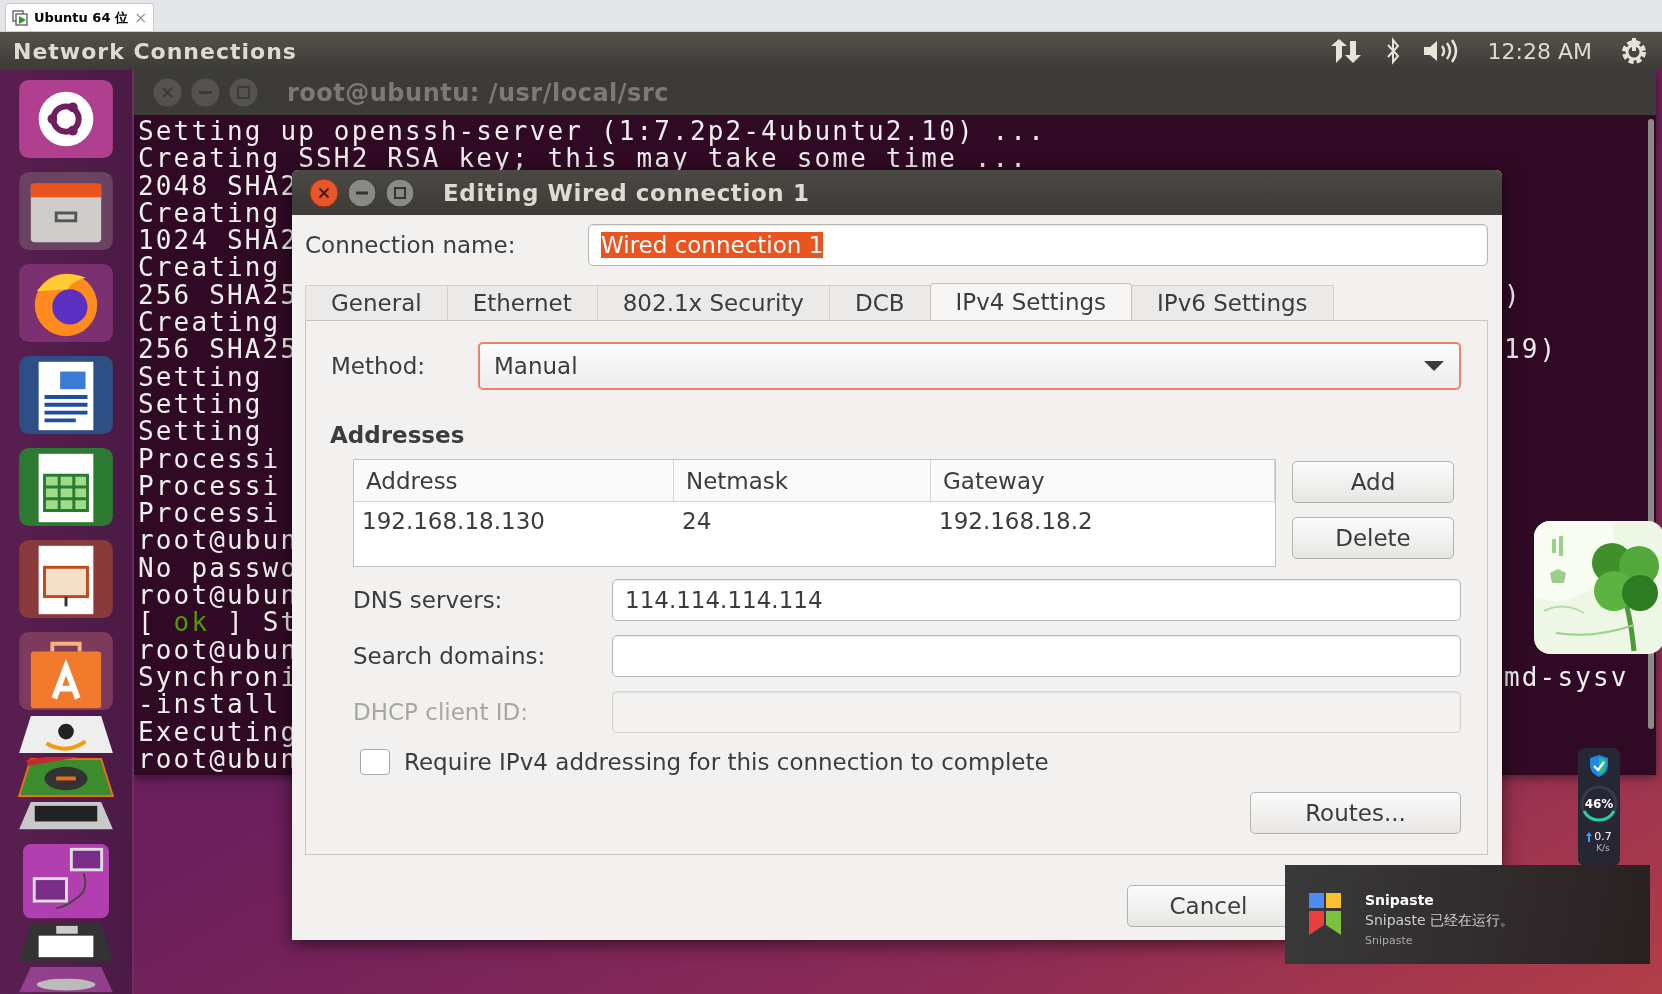 The height and width of the screenshot is (994, 1662). What do you see at coordinates (378, 366) in the screenshot?
I see `field-label: Method:` at bounding box center [378, 366].